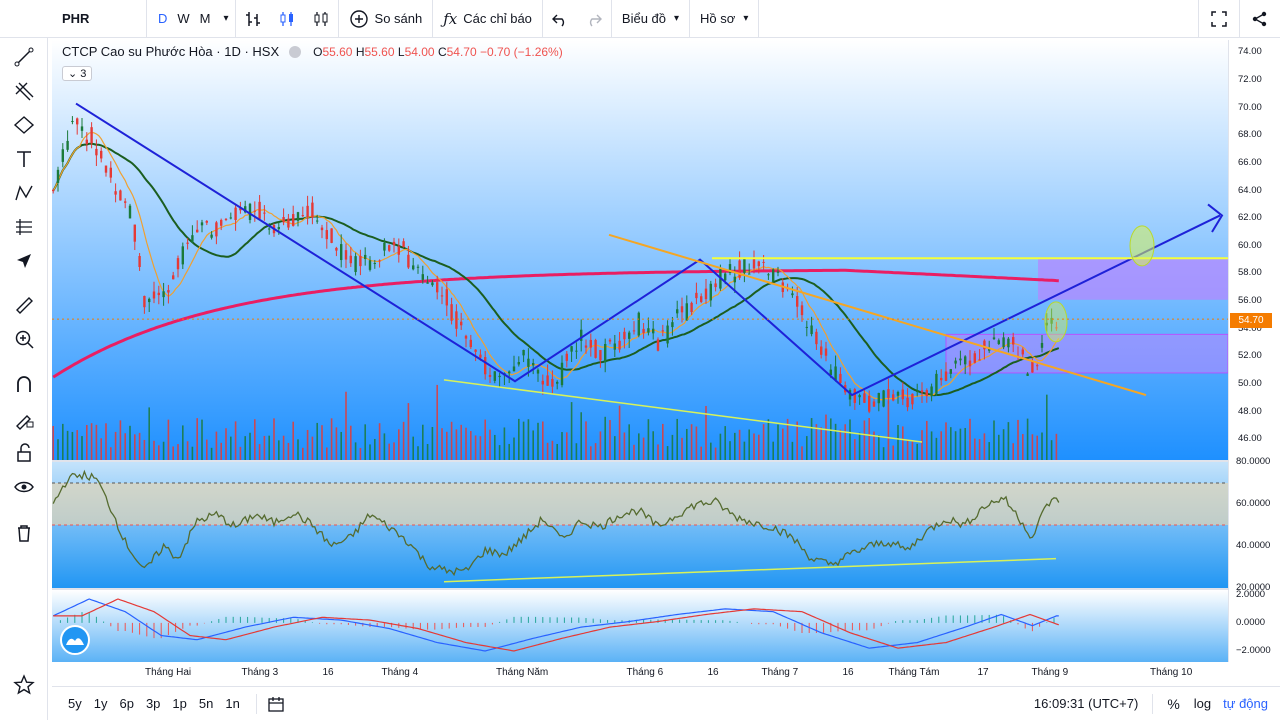  I want to click on price-tick-label: 50.00, so click(1250, 383).